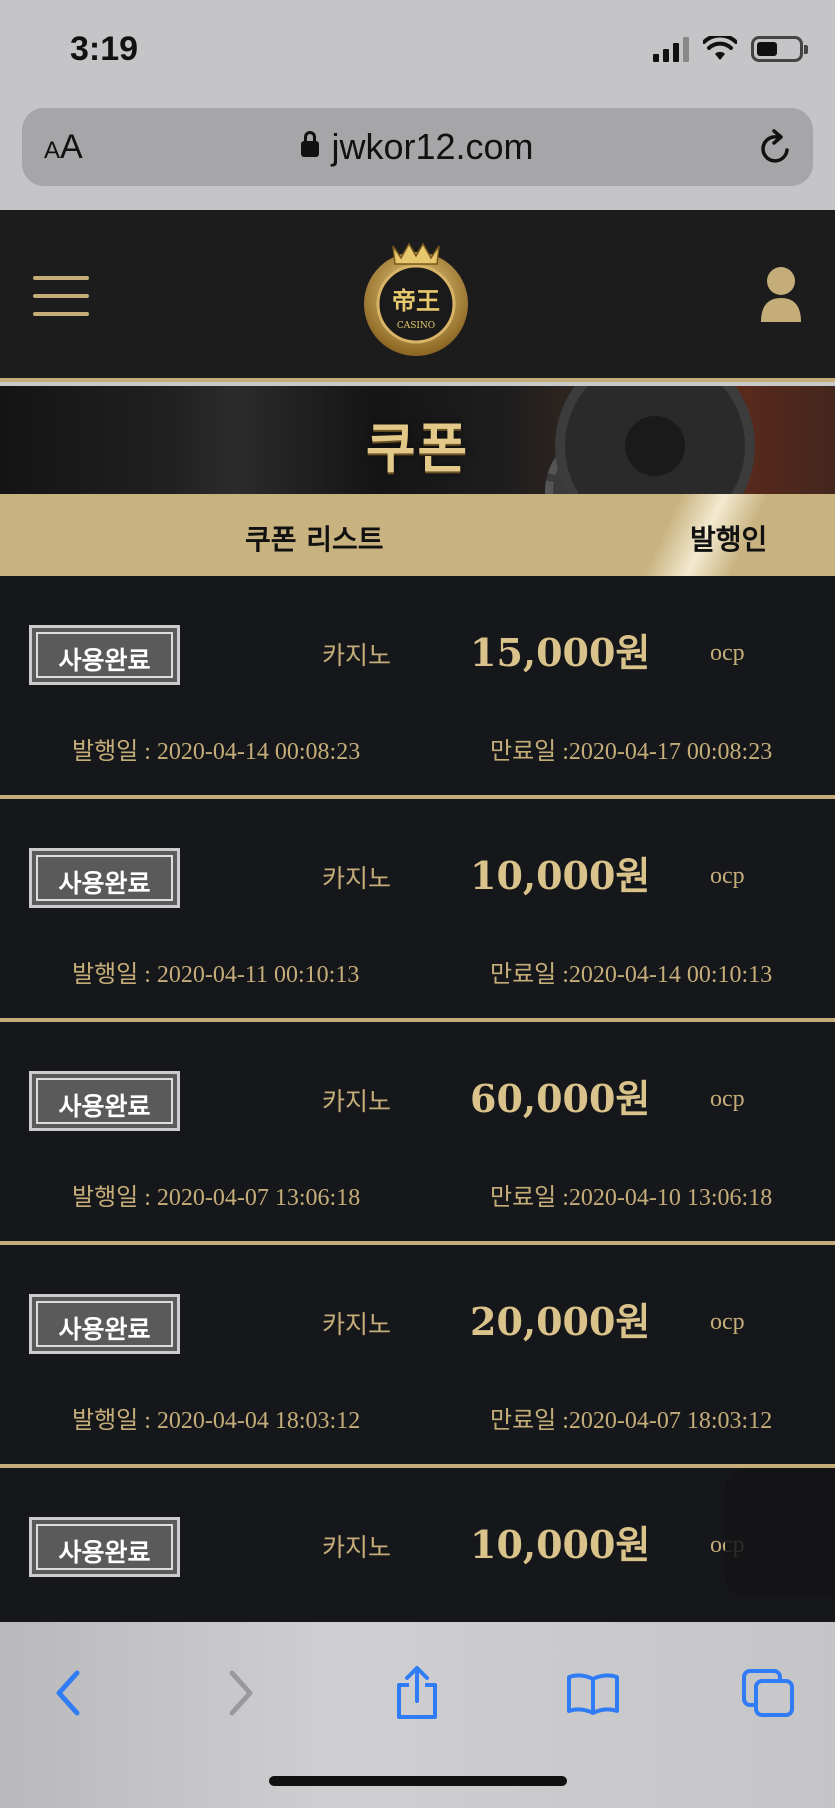  I want to click on home-indicator, so click(418, 1781).